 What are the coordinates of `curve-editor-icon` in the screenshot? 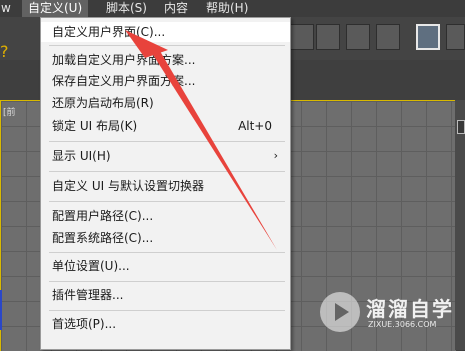 It's located at (455, 37).